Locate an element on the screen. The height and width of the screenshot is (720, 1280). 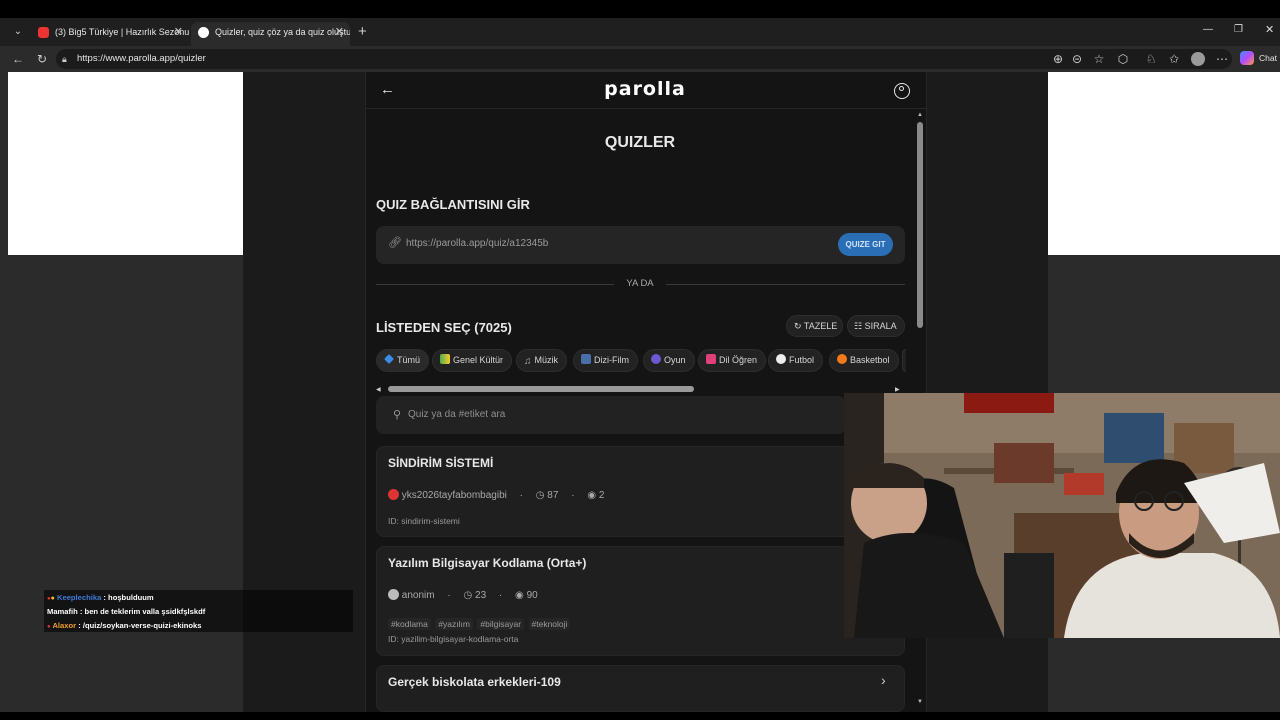
gamepad-icon is located at coordinates (656, 359).